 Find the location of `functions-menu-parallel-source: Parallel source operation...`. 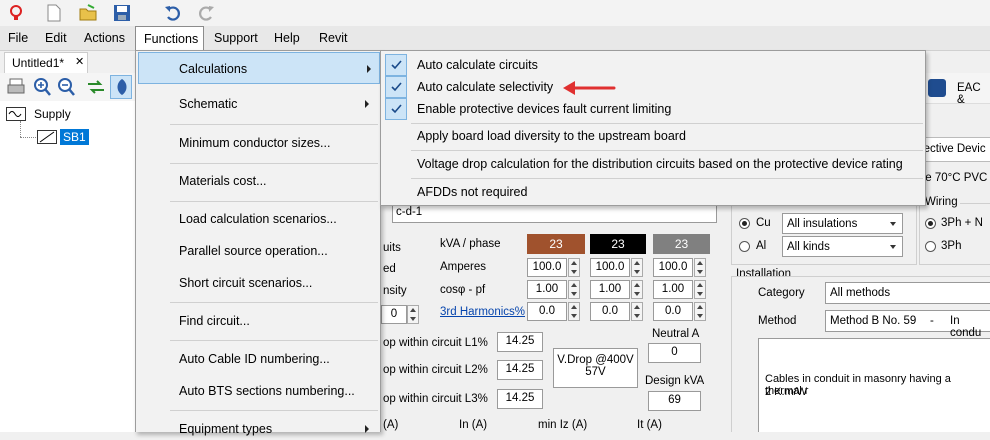

functions-menu-parallel-source: Parallel source operation... is located at coordinates (259, 251).